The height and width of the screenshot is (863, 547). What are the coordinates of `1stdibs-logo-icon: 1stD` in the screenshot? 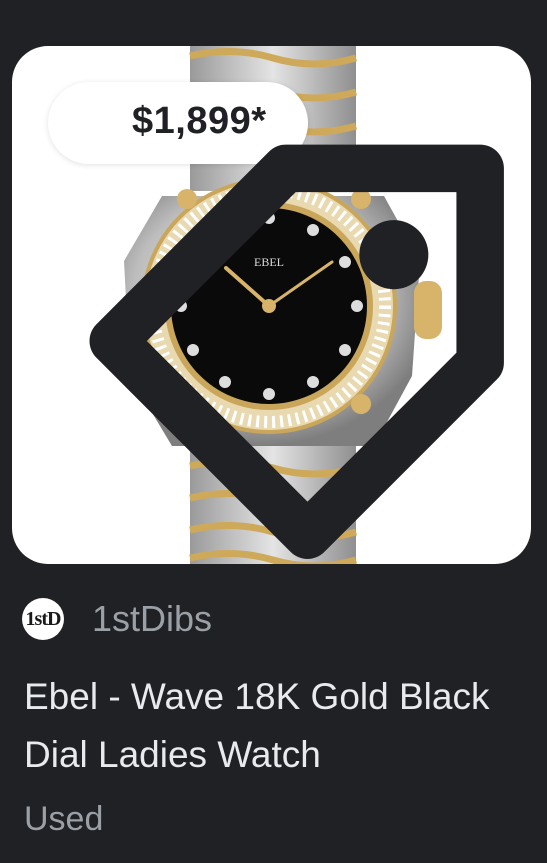 It's located at (43, 619).